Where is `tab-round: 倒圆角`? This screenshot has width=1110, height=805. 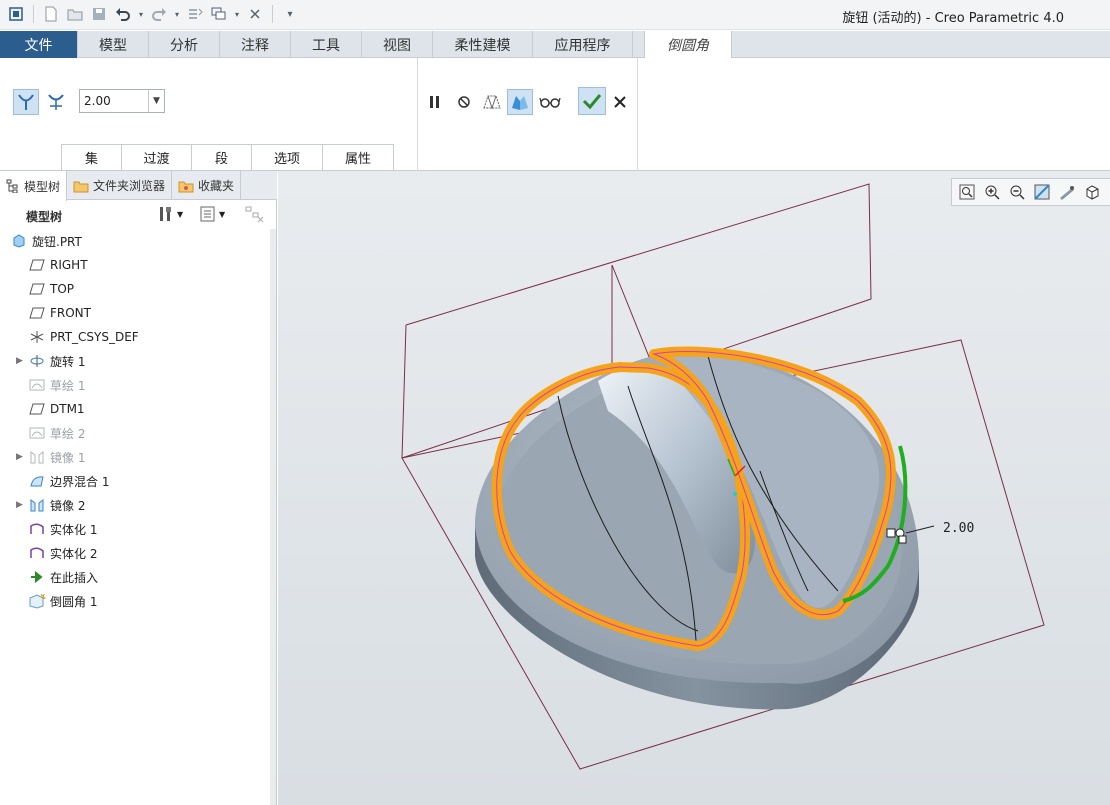
tab-round: 倒圆角 is located at coordinates (688, 45).